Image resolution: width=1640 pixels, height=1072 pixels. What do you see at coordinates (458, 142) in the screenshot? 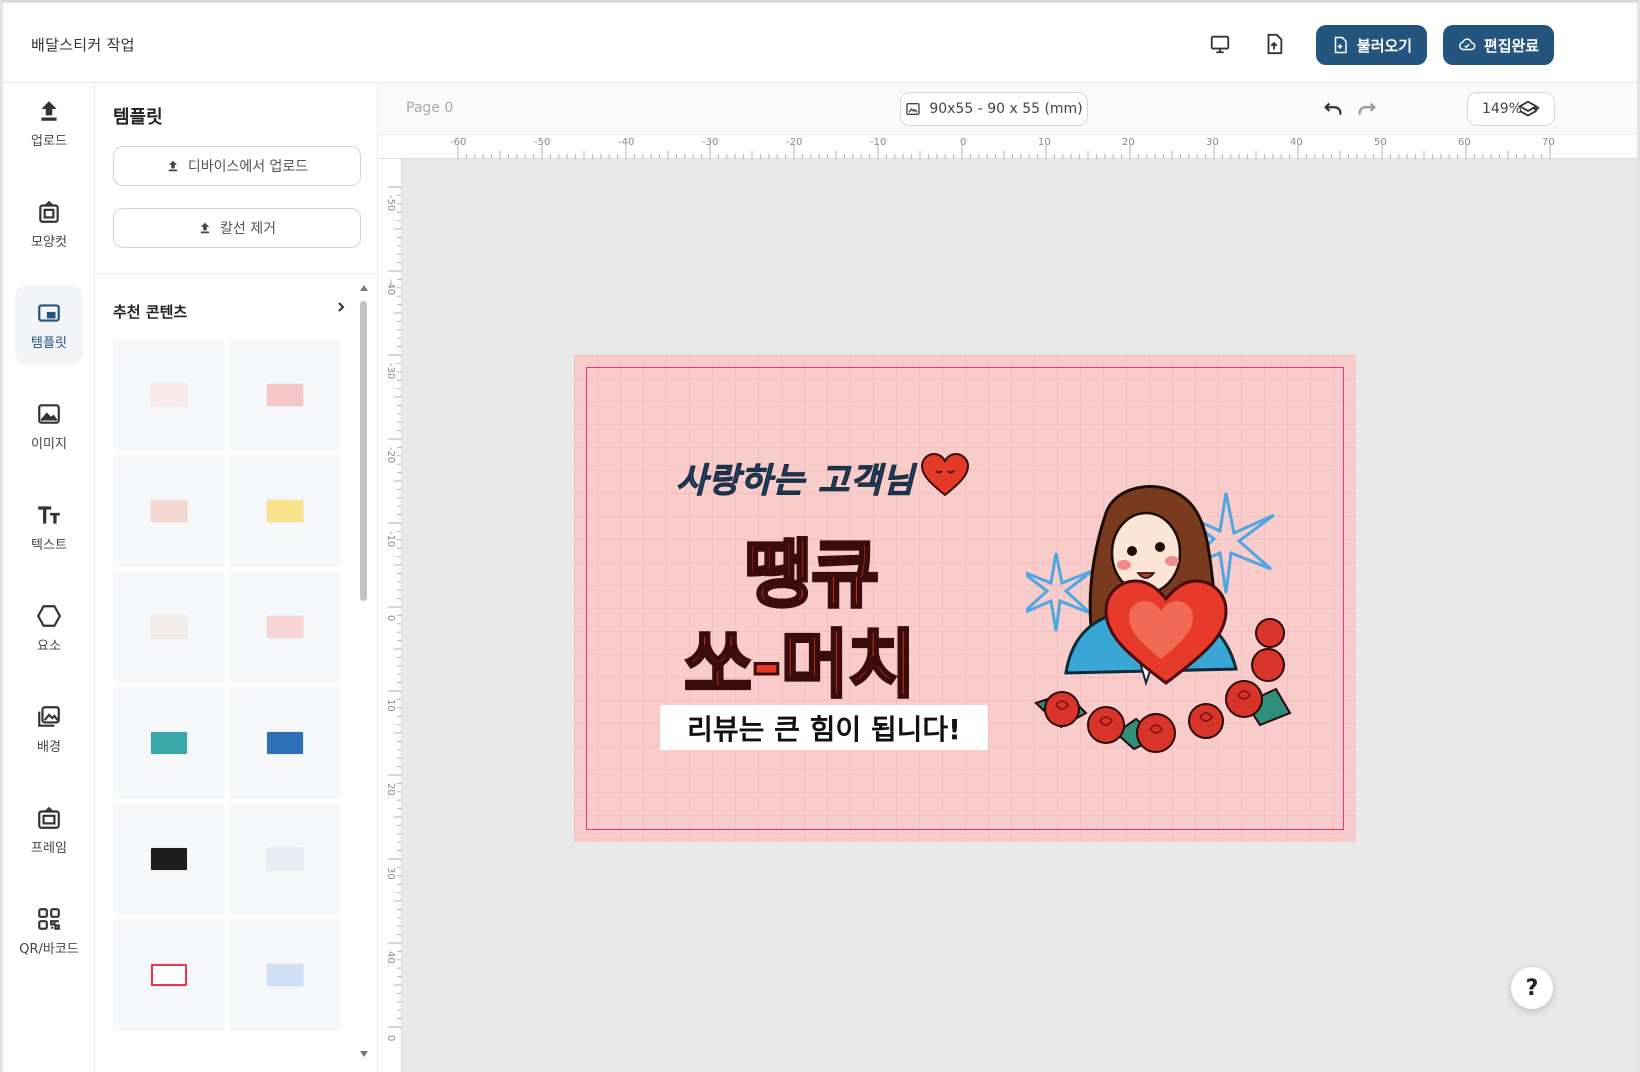
I see `ruler-tick-label: -60` at bounding box center [458, 142].